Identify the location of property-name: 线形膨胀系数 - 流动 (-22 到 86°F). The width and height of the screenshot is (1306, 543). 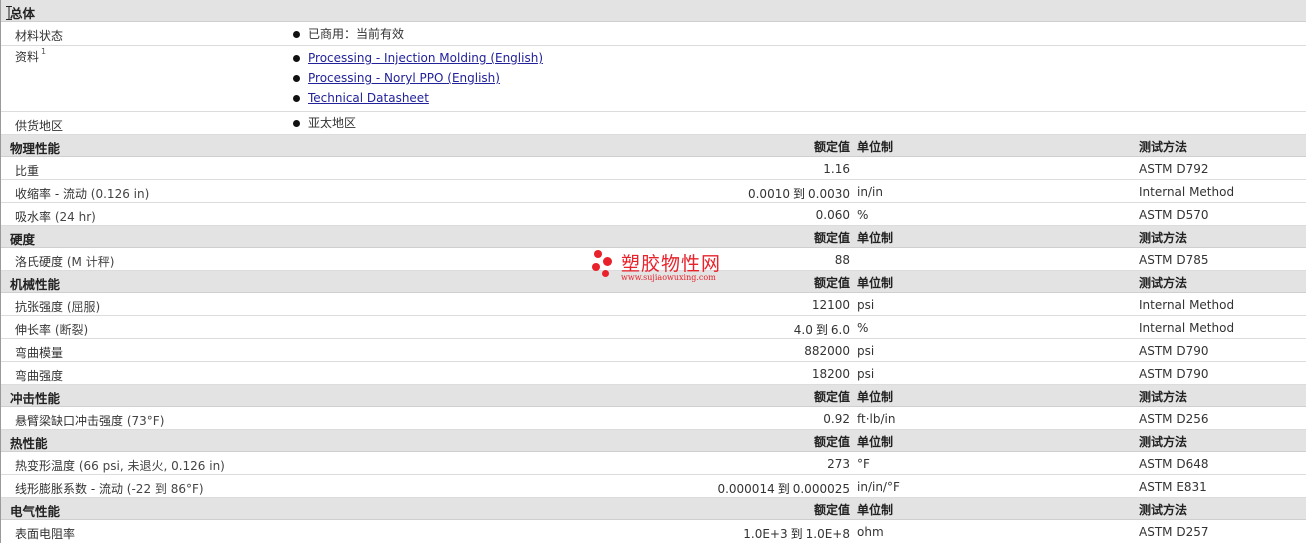
(109, 488).